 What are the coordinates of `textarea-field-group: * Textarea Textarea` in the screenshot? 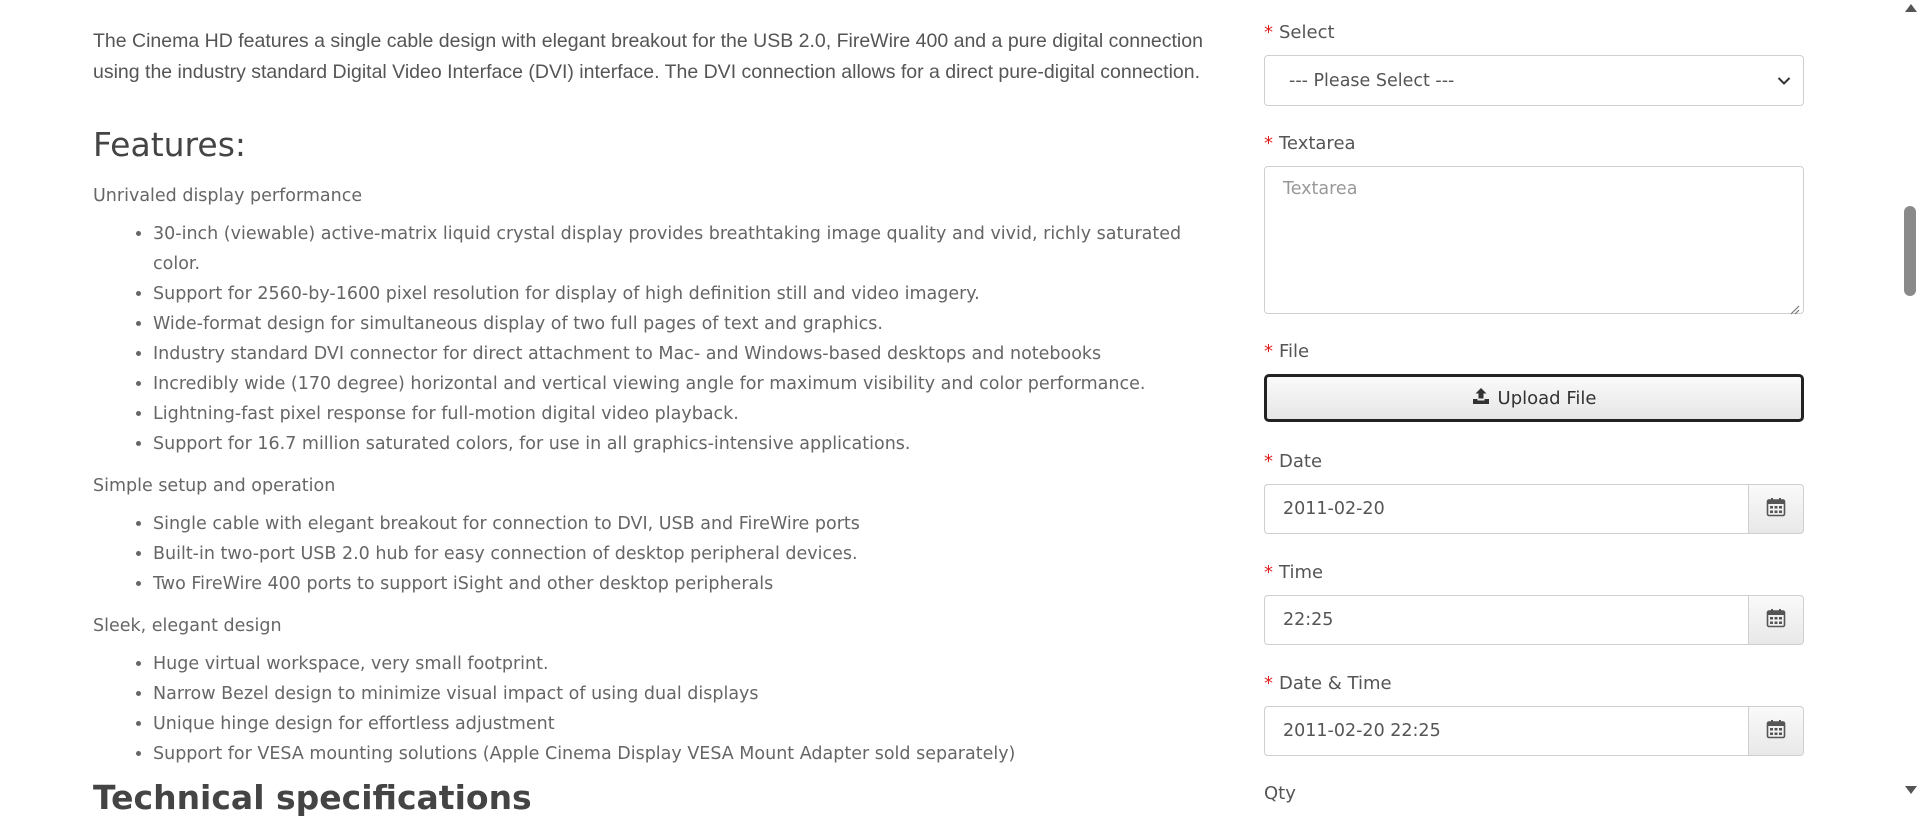 It's located at (1534, 223).